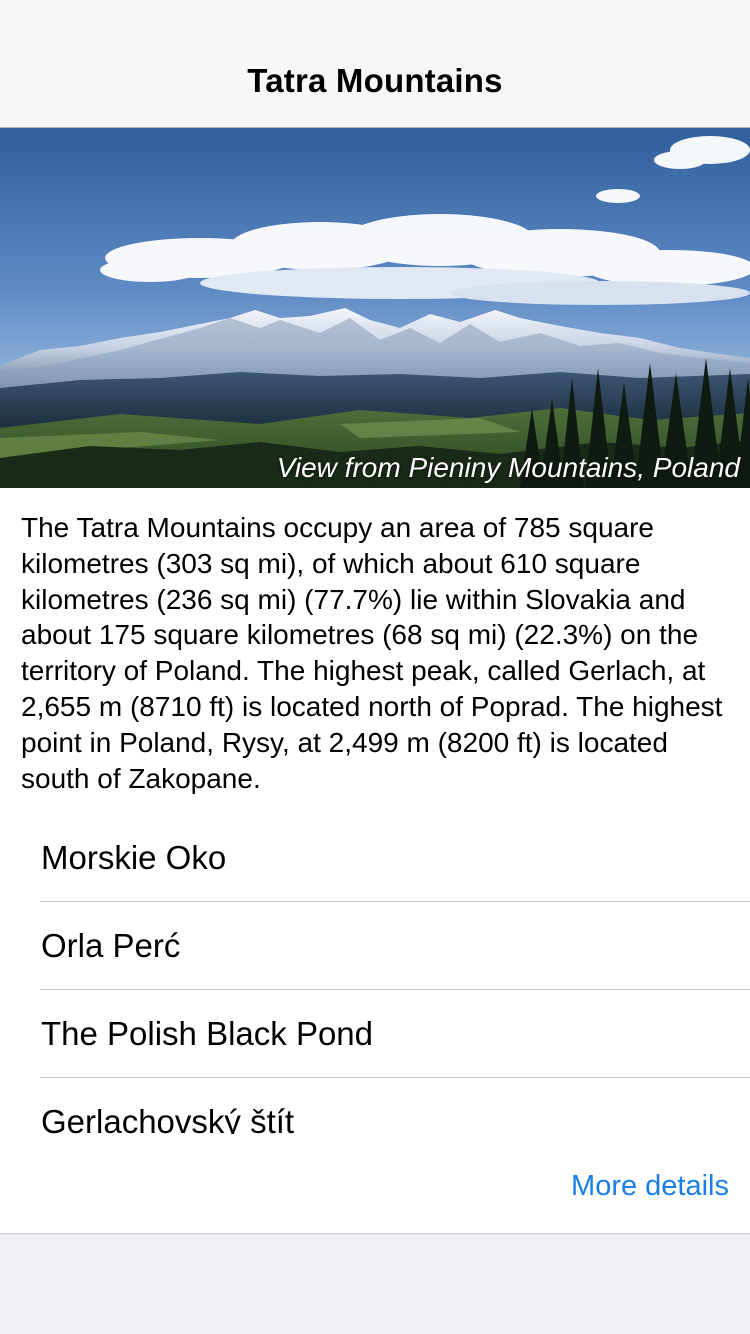  I want to click on list-item-label: The Polish Black Pond, so click(207, 1033).